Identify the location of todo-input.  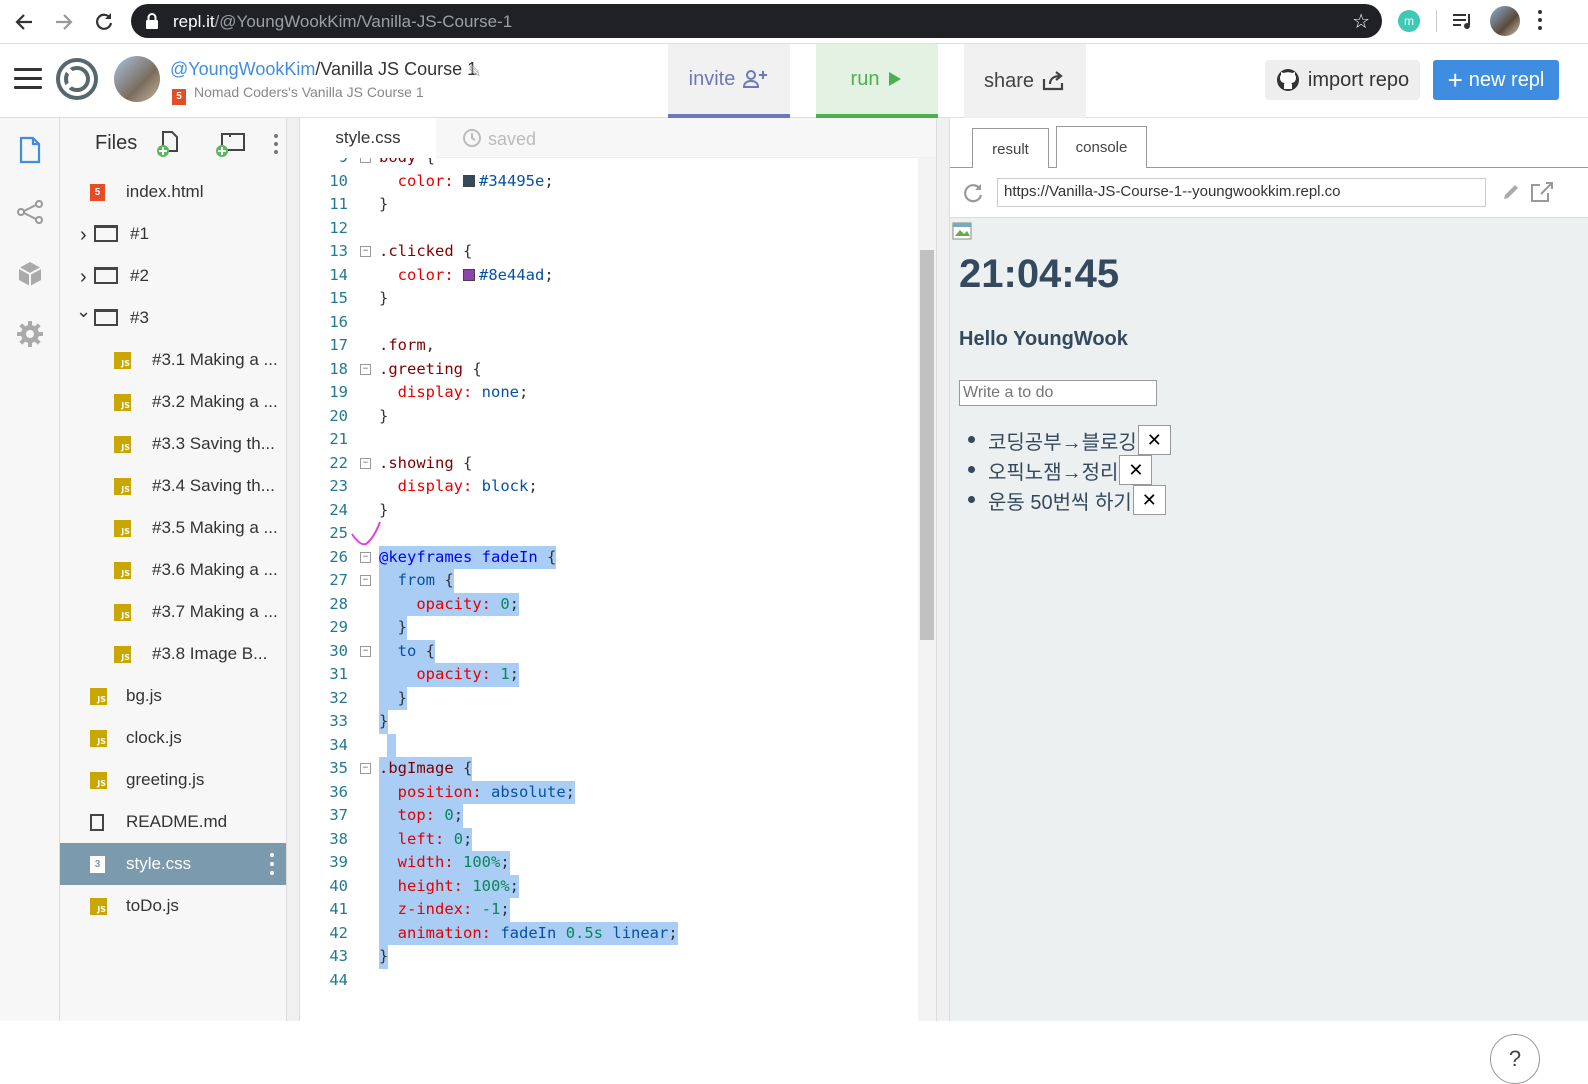
(1058, 393).